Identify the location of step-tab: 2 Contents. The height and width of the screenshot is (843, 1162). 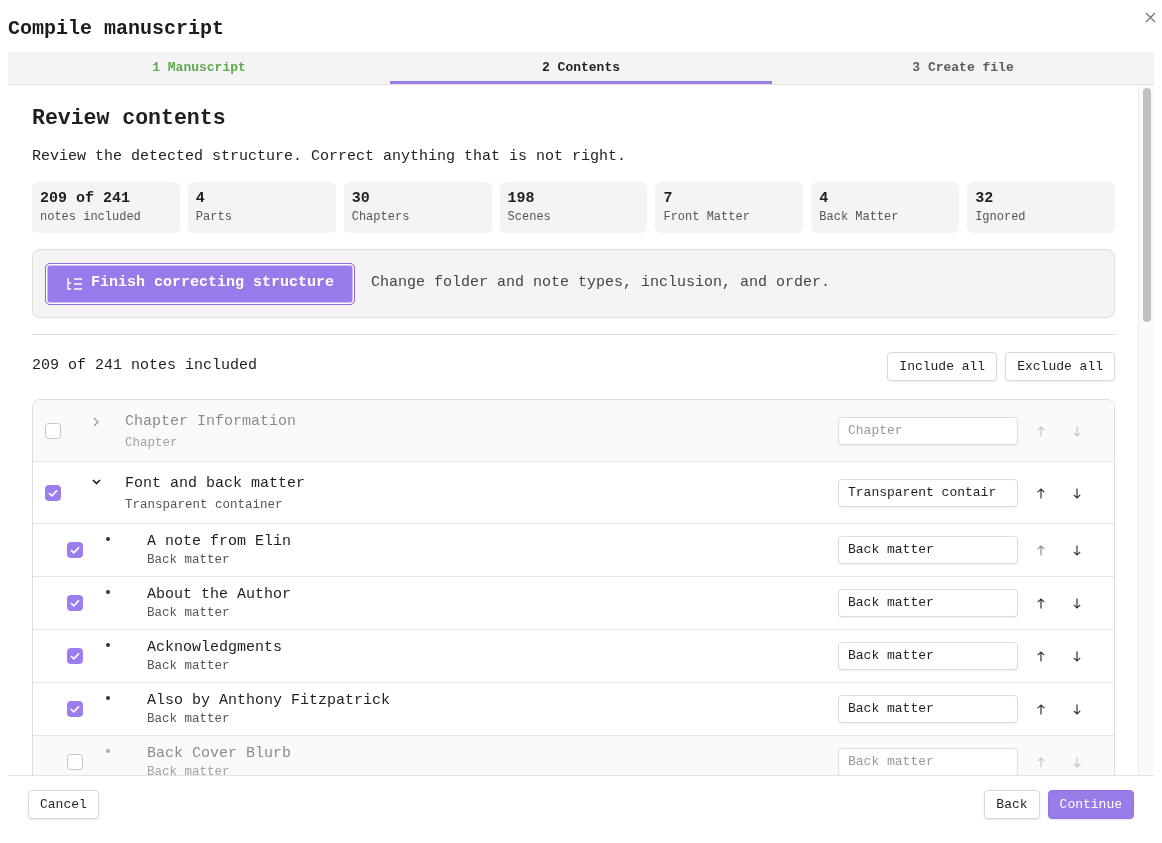
(581, 68).